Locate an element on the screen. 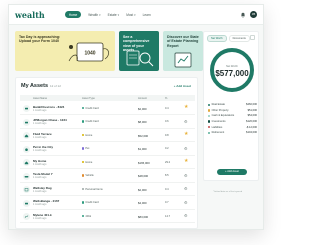 Image resolution: width=320 pixels, height=245 pixels. asset-type-label: Vehicle is located at coordinates (89, 175).